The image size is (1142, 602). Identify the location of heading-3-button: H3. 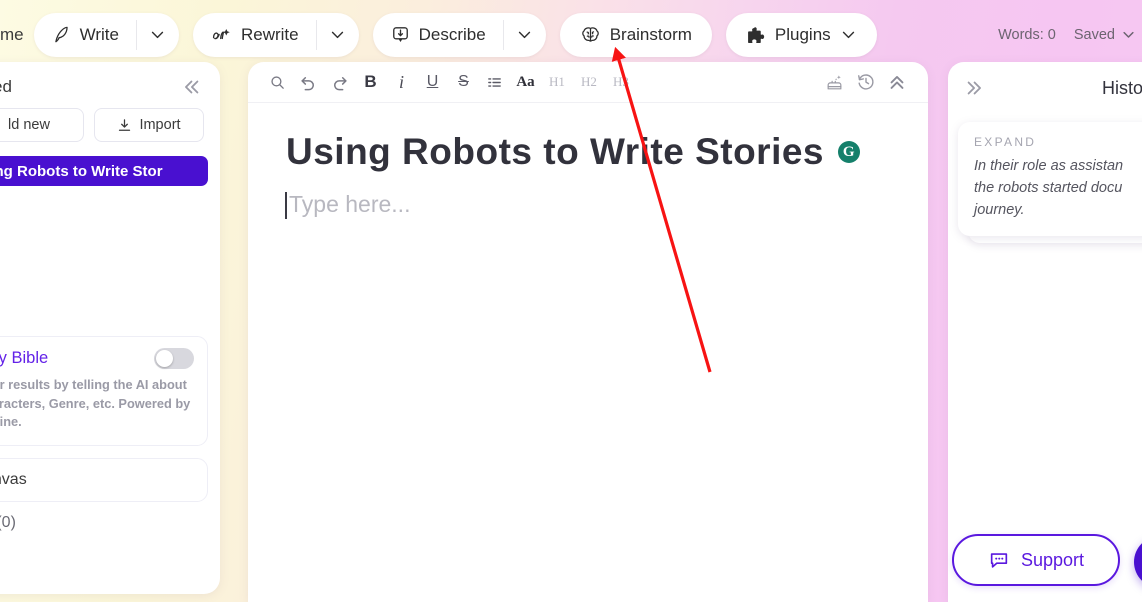
(621, 82).